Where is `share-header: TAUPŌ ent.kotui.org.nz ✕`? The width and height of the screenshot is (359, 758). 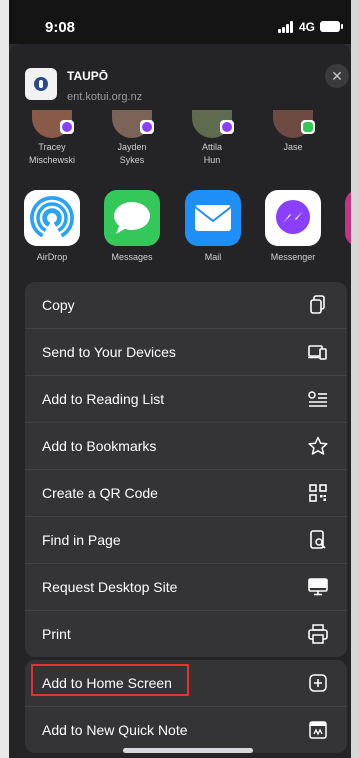
share-header: TAUPŌ ent.kotui.org.nz ✕ is located at coordinates (180, 77).